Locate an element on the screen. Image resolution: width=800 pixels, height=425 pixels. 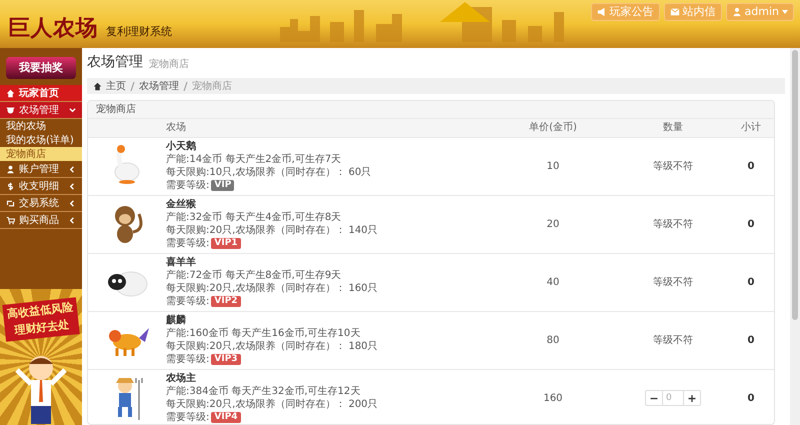
retweet-icon is located at coordinates (10, 203).